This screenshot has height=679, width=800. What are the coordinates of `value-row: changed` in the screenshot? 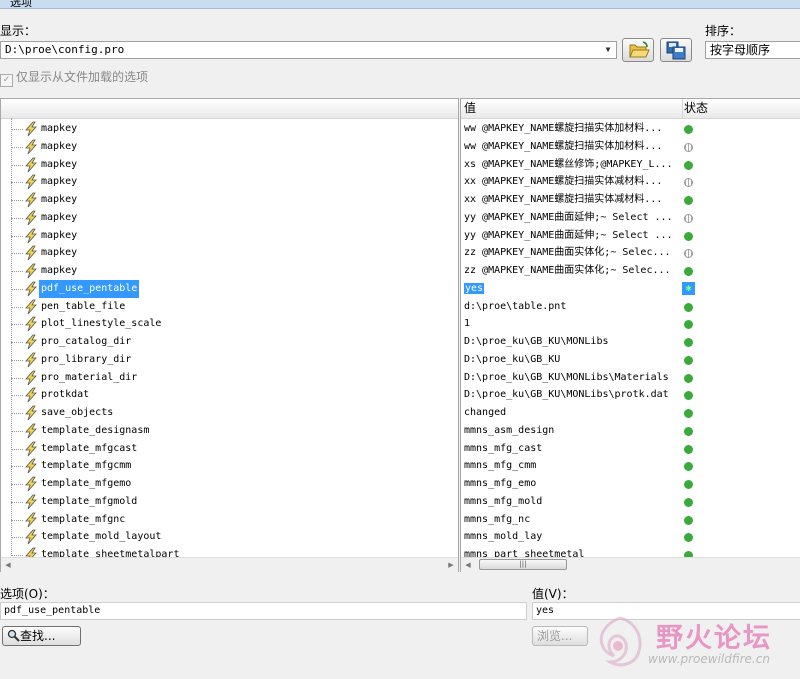 It's located at (630, 413).